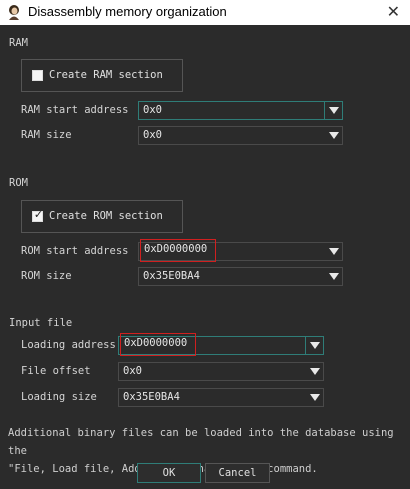 Image resolution: width=410 pixels, height=489 pixels. I want to click on rom-size-label: ROM size, so click(46, 276).